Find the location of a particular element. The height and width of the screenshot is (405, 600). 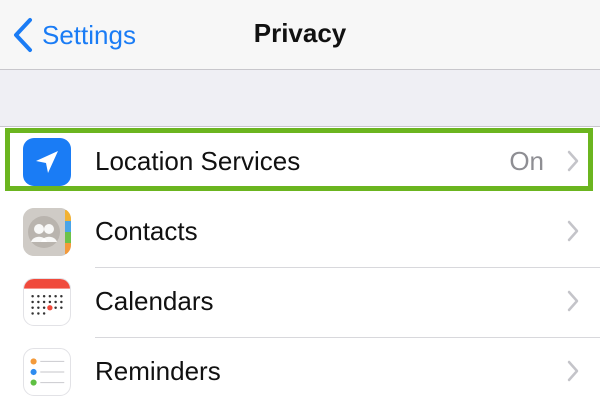

reminders-icon is located at coordinates (47, 372).